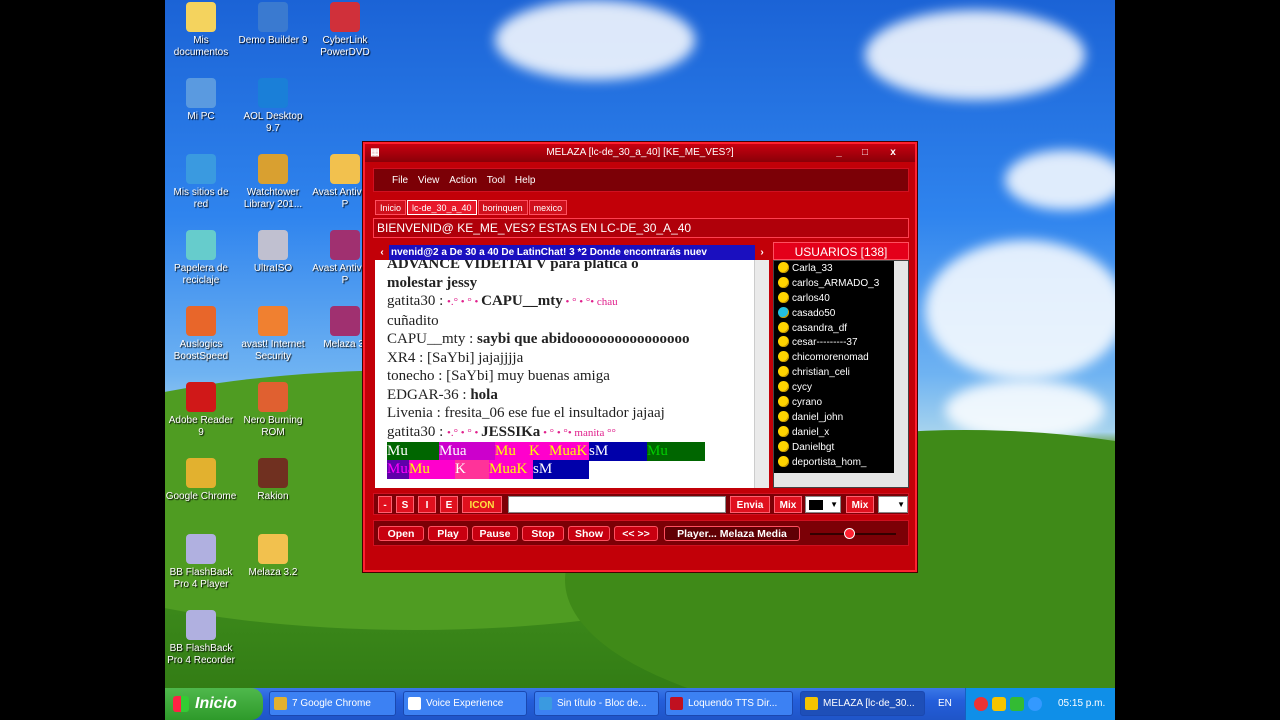 The image size is (1280, 720). I want to click on maximize-button: □, so click(865, 153).